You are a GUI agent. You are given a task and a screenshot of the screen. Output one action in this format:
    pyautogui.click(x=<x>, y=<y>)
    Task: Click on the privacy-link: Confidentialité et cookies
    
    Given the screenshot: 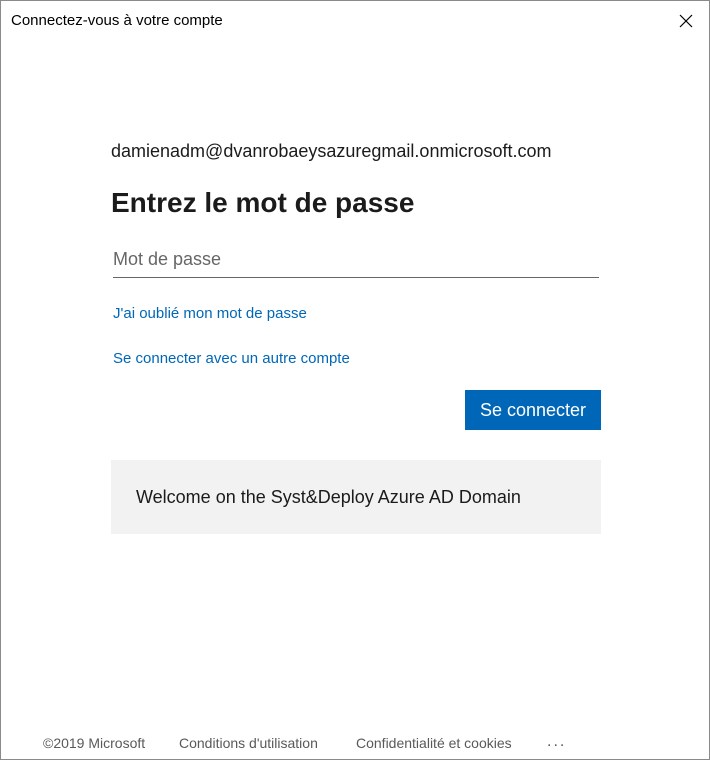 What is the action you would take?
    pyautogui.click(x=434, y=743)
    